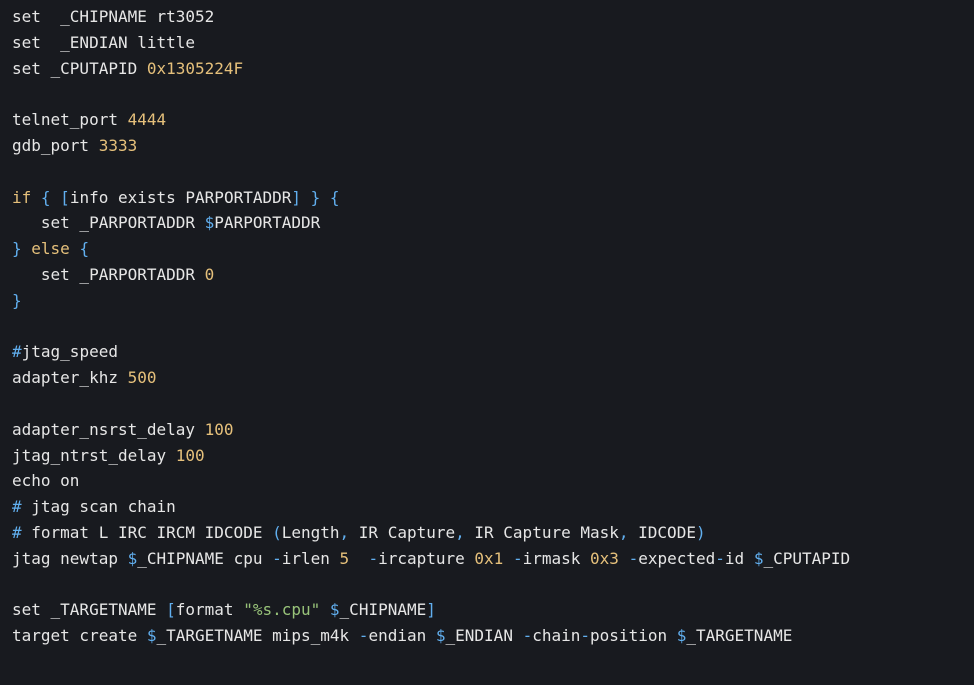 The image size is (974, 685). I want to click on code-token: endian, so click(402, 636).